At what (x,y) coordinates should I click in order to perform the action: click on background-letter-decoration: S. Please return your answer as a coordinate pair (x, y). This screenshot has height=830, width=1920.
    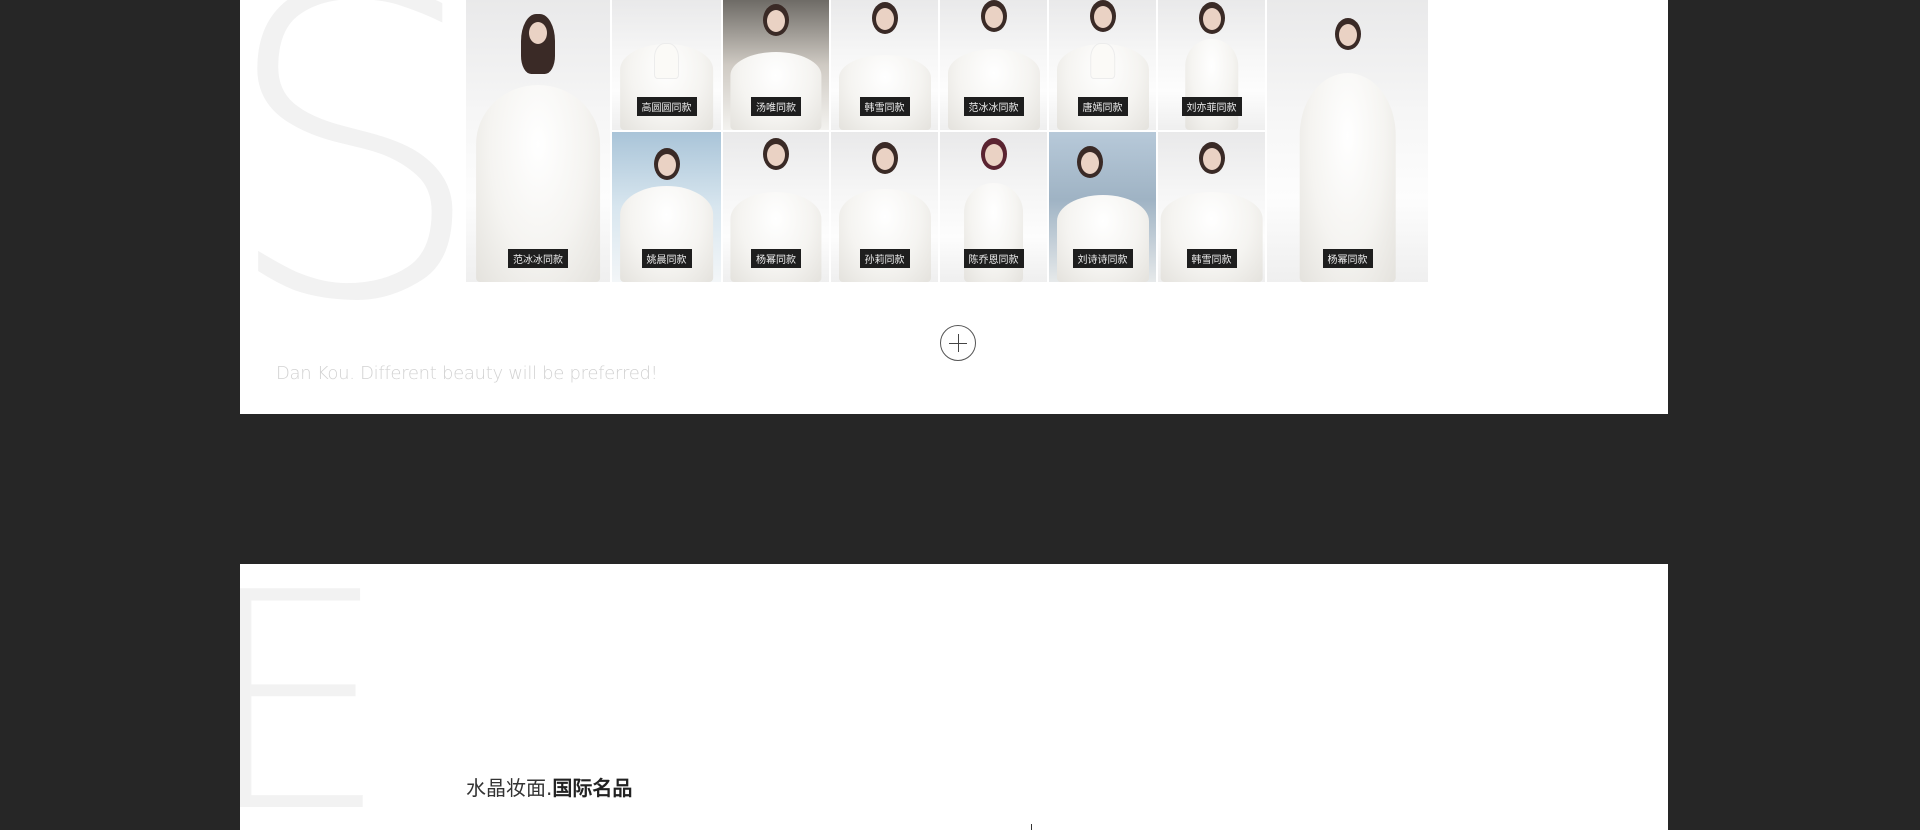
    Looking at the image, I should click on (363, 197).